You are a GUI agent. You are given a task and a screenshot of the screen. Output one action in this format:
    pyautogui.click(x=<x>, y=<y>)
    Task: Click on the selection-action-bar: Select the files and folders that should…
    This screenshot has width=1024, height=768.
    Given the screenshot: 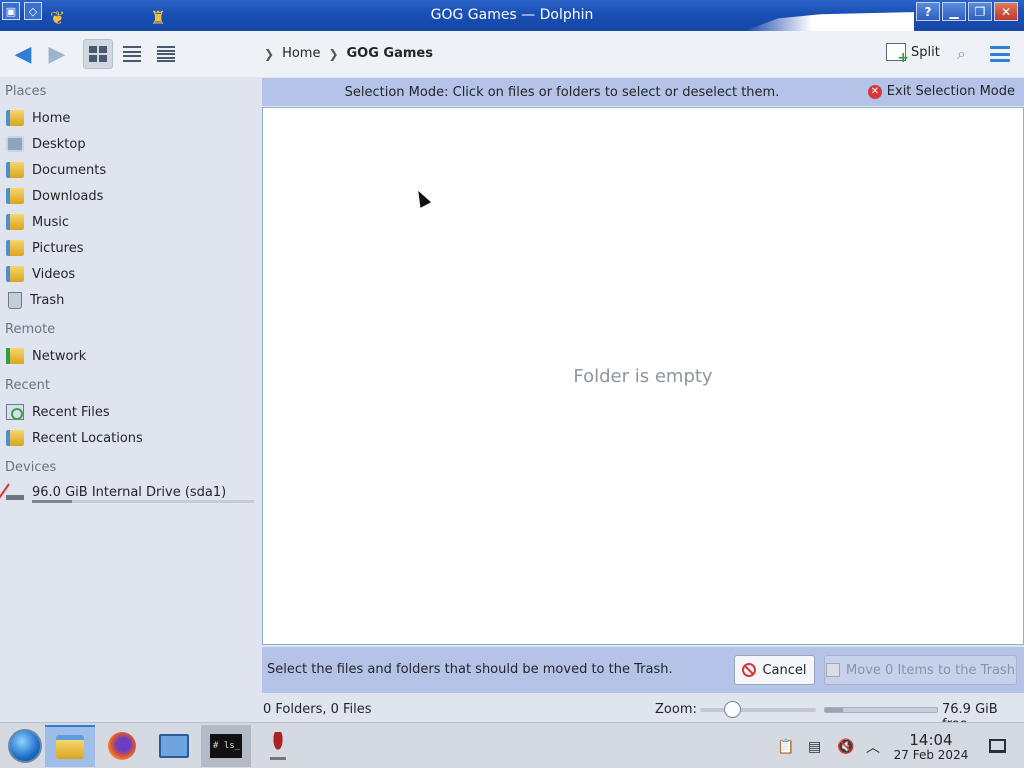 What is the action you would take?
    pyautogui.click(x=643, y=670)
    